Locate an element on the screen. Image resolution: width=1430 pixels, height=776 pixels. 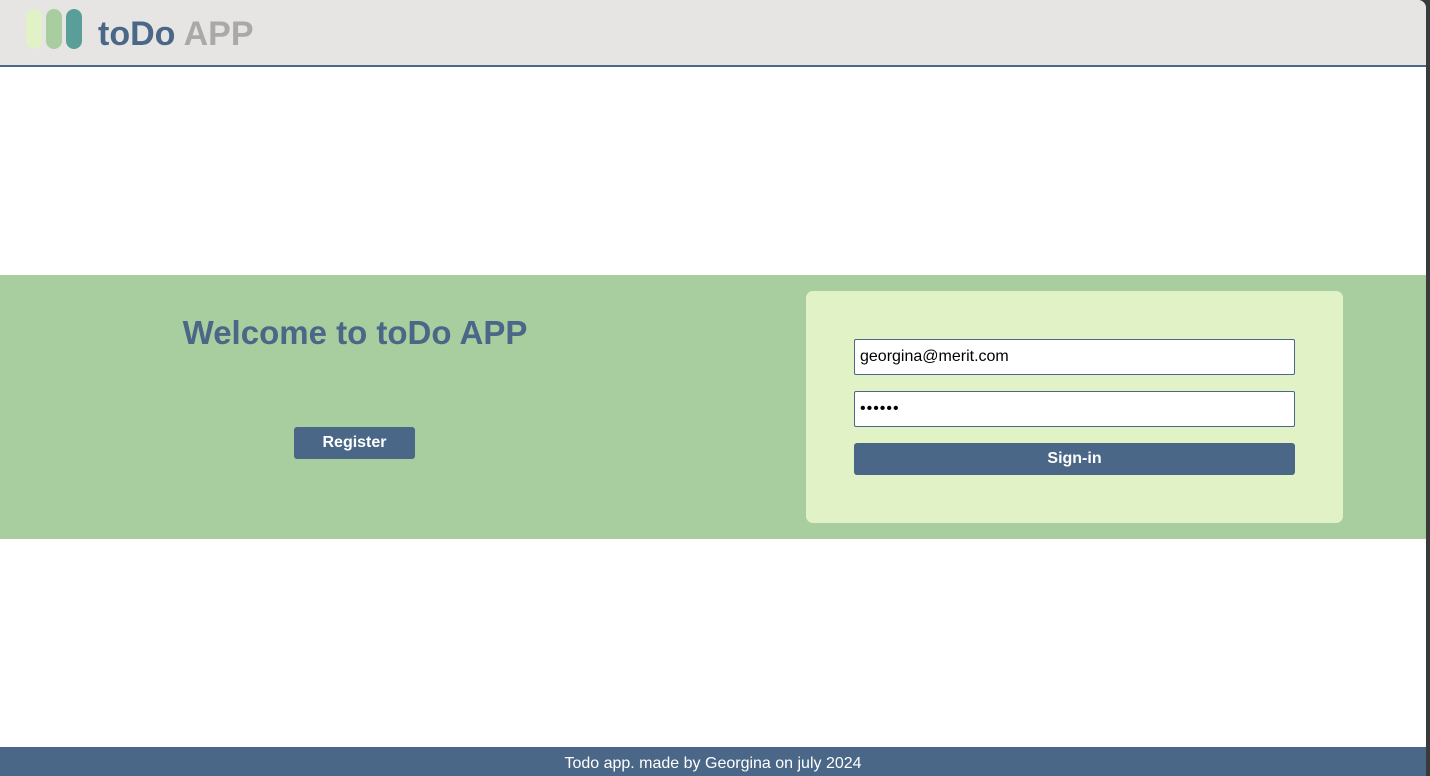
welcome-heading: Welcome to toDo APP is located at coordinates (355, 332).